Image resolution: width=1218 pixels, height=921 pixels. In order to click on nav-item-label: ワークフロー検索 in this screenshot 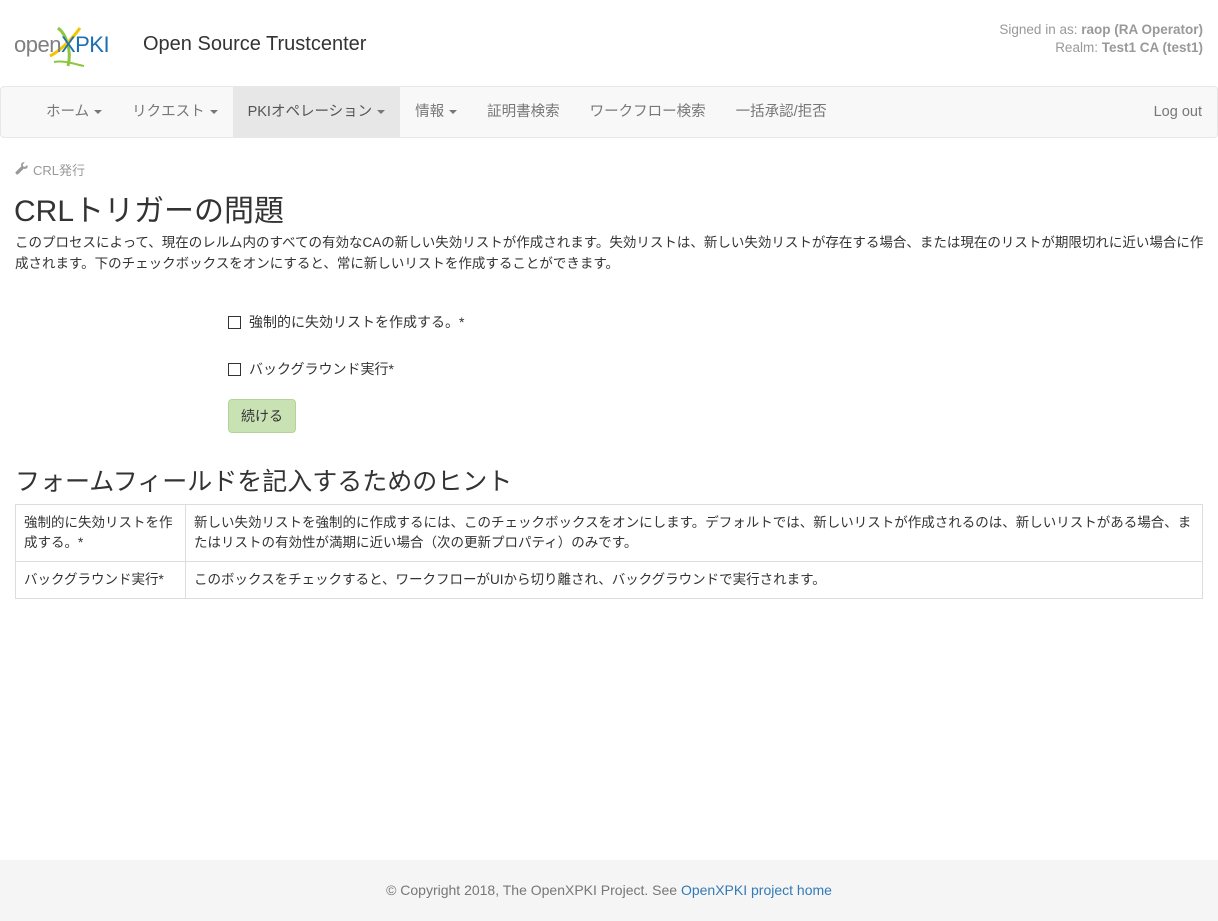, I will do `click(647, 112)`.